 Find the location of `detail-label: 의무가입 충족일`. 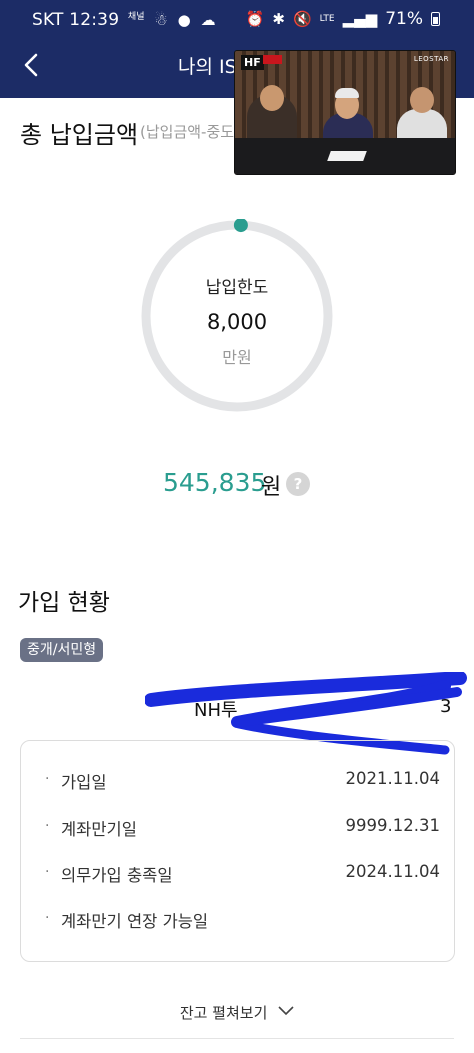

detail-label: 의무가입 충족일 is located at coordinates (117, 875).